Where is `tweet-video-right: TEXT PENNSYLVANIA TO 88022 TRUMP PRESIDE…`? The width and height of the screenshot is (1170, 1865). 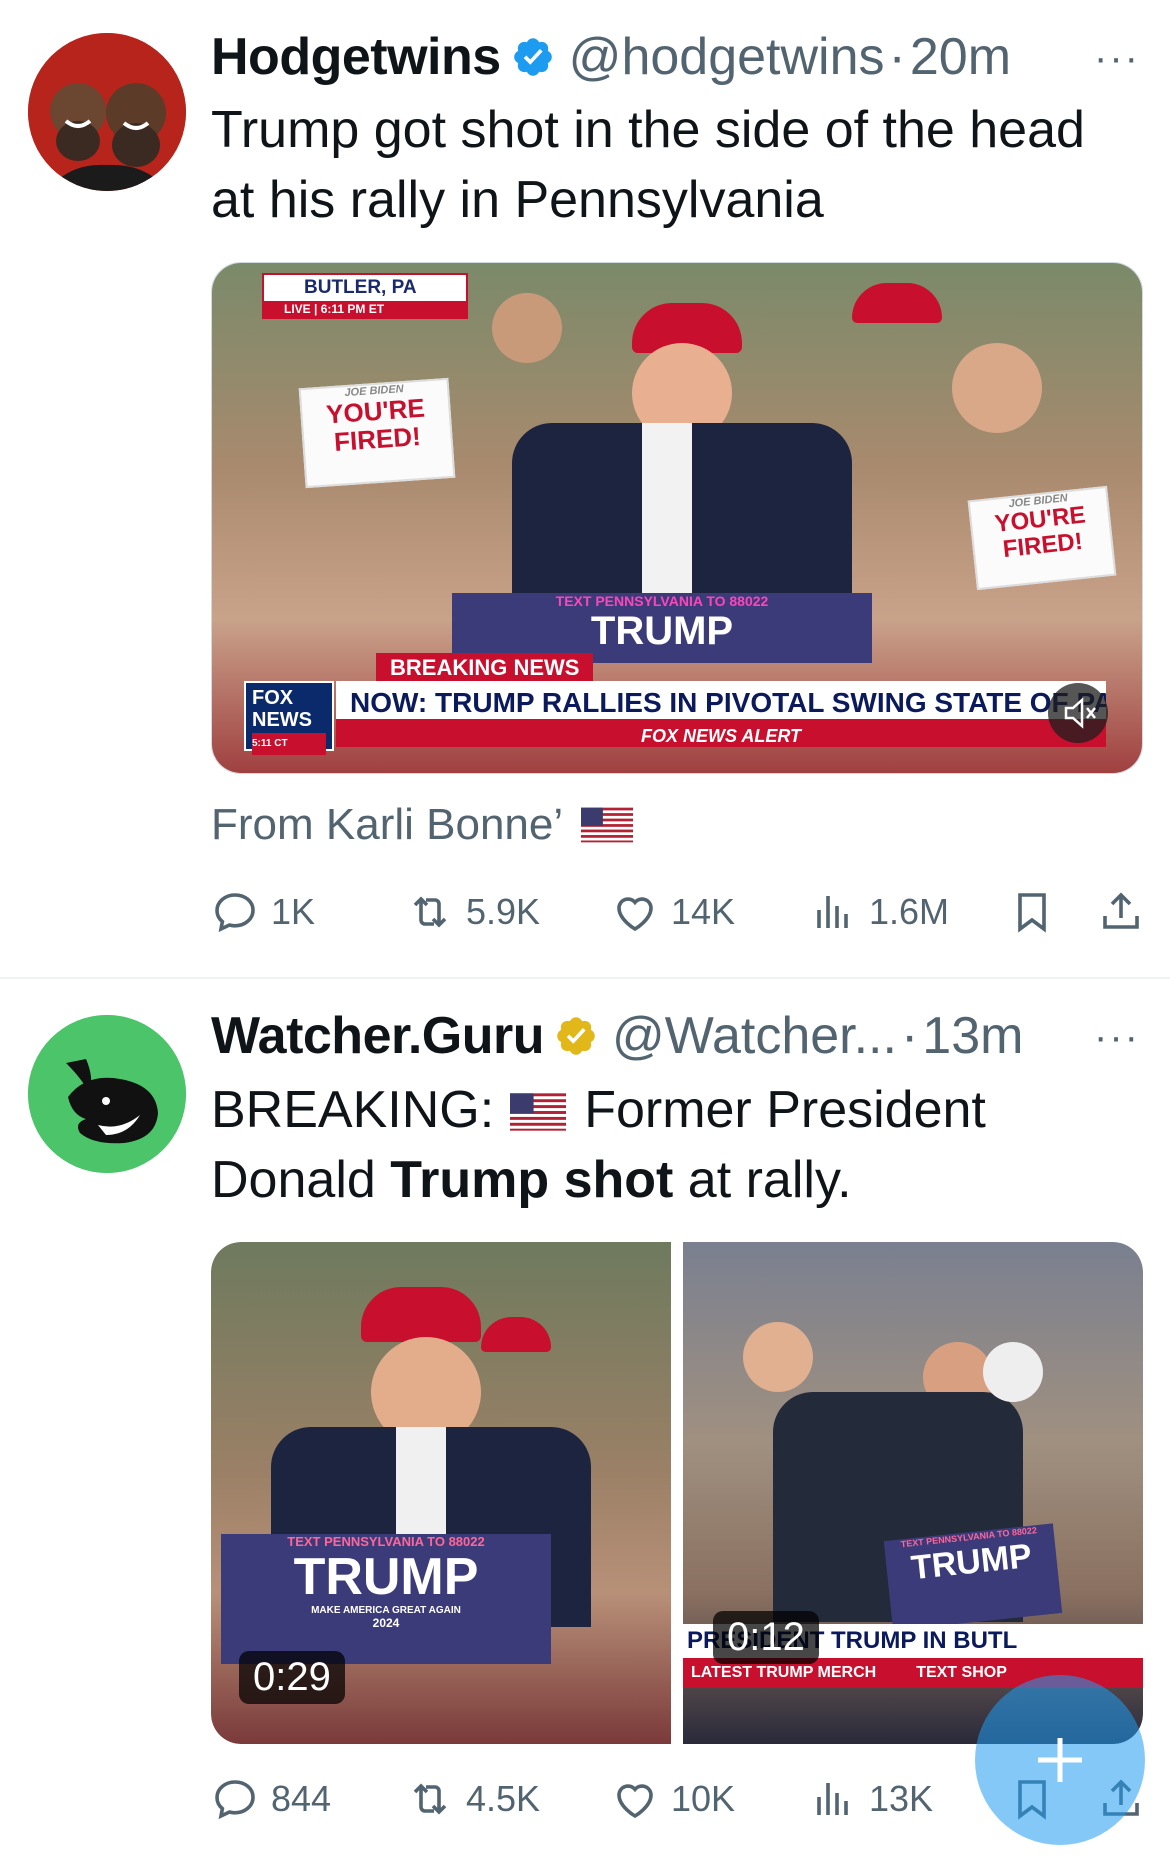 tweet-video-right: TEXT PENNSYLVANIA TO 88022 TRUMP PRESIDE… is located at coordinates (913, 1493).